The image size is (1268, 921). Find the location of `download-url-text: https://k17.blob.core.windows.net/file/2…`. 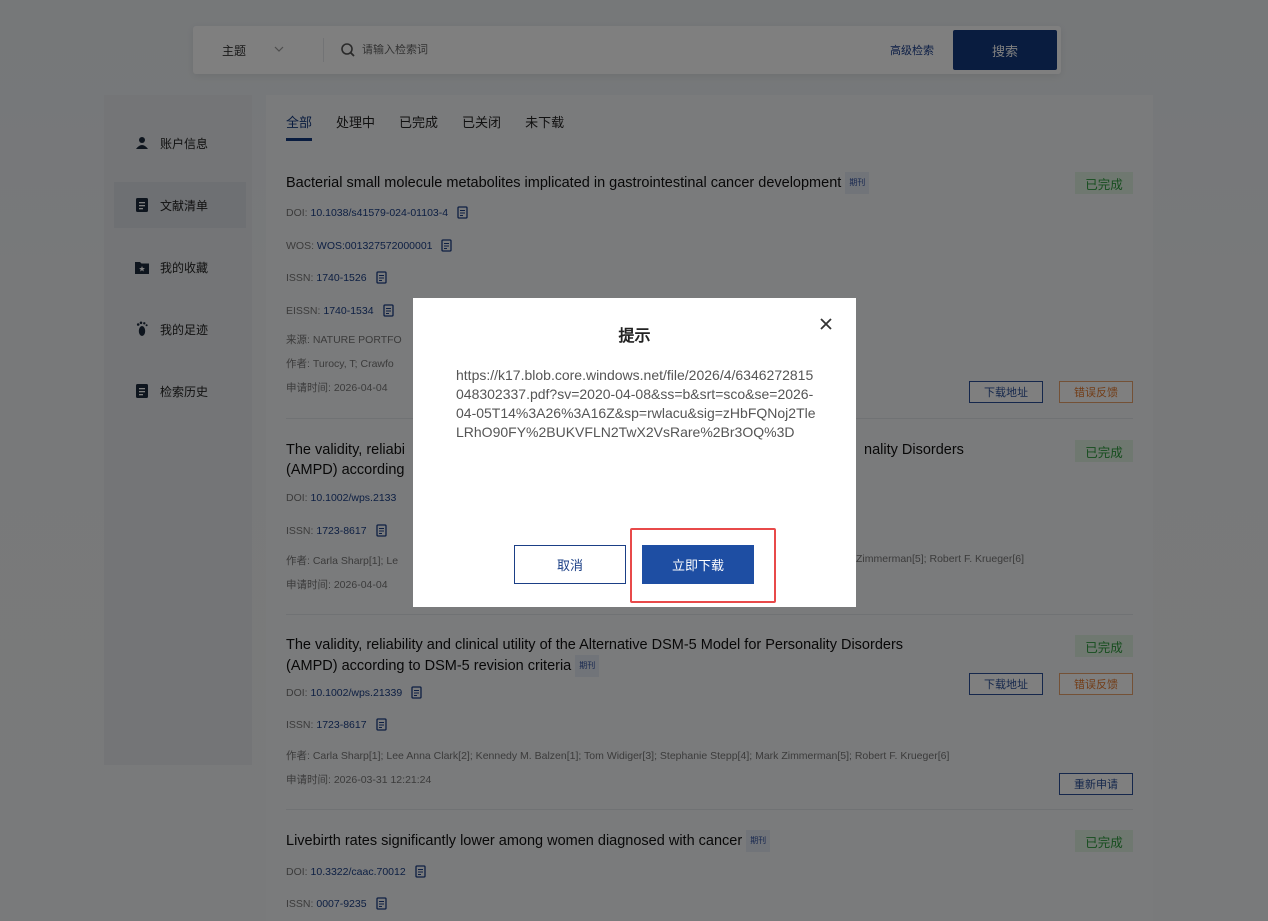

download-url-text: https://k17.blob.core.windows.net/file/2… is located at coordinates (636, 403).